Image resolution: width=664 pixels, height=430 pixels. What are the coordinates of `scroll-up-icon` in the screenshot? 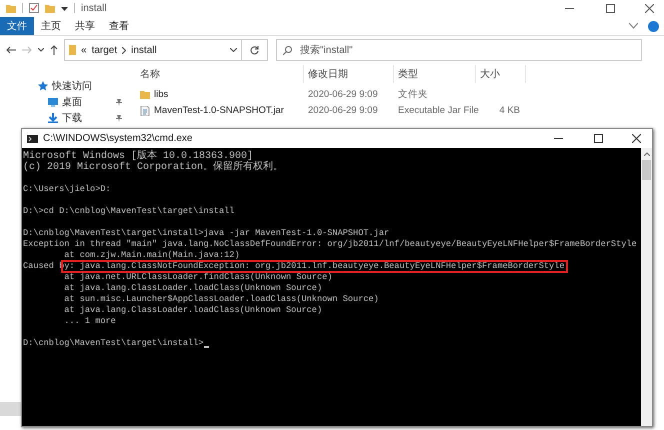 It's located at (647, 154).